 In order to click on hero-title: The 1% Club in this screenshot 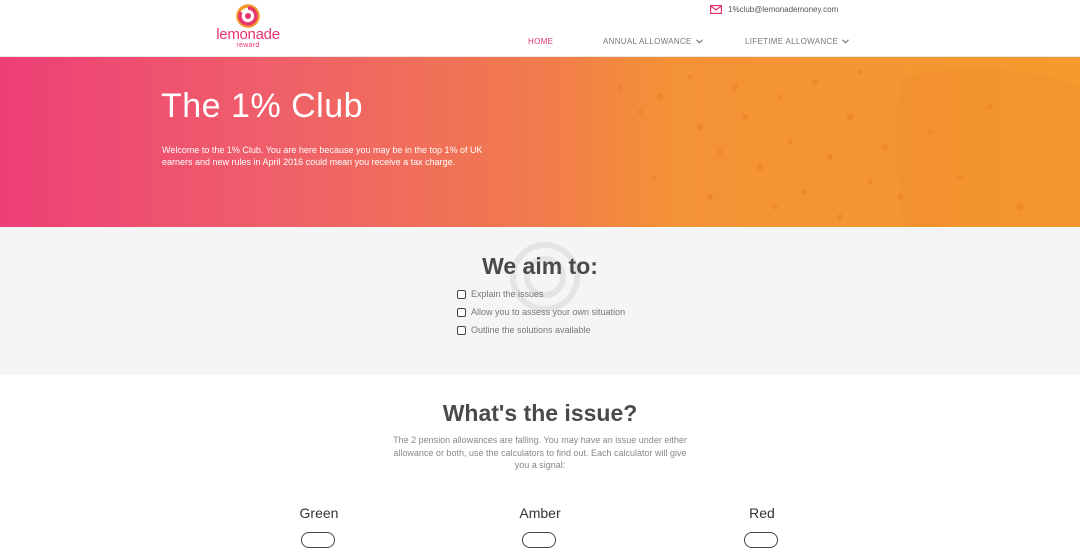, I will do `click(262, 106)`.